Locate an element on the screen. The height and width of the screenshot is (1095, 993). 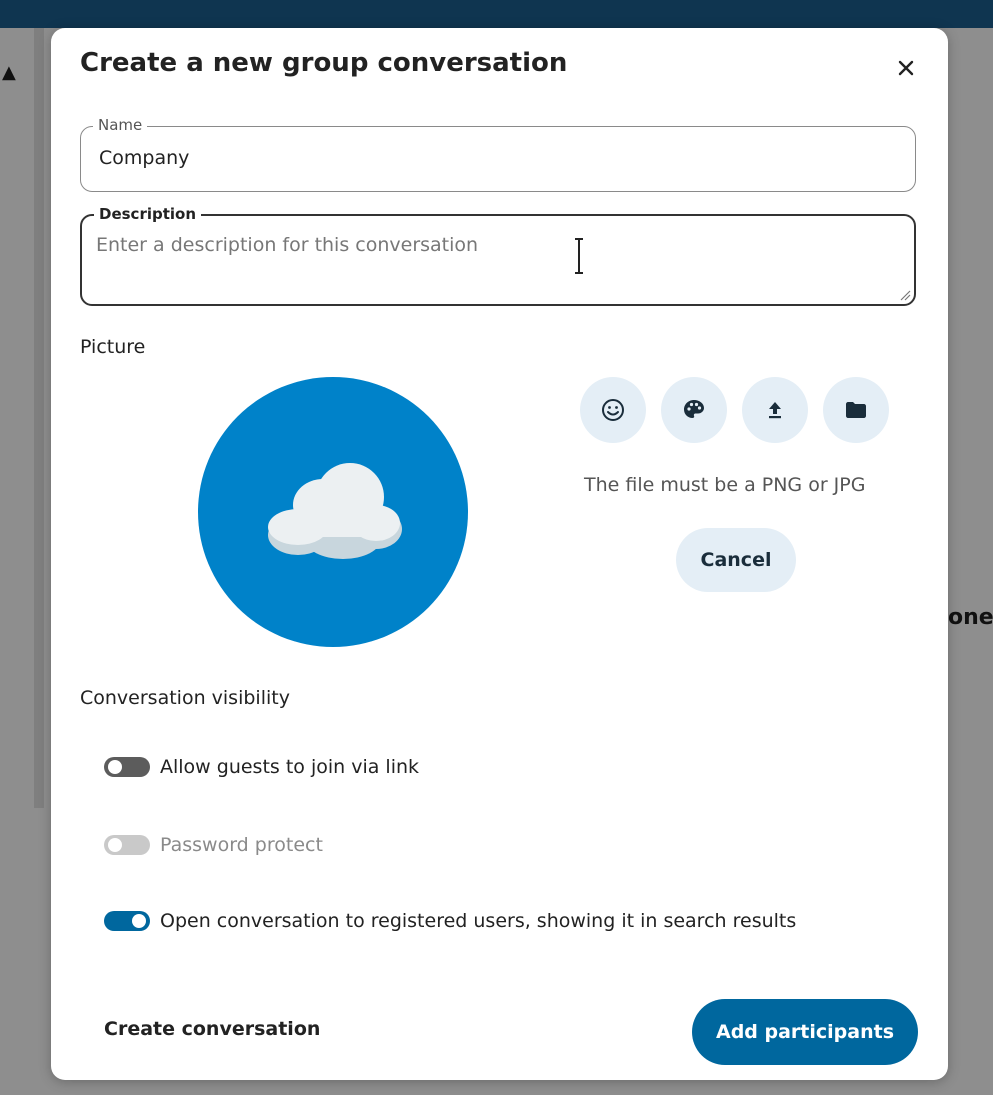
cancel-button: Cancel is located at coordinates (736, 560).